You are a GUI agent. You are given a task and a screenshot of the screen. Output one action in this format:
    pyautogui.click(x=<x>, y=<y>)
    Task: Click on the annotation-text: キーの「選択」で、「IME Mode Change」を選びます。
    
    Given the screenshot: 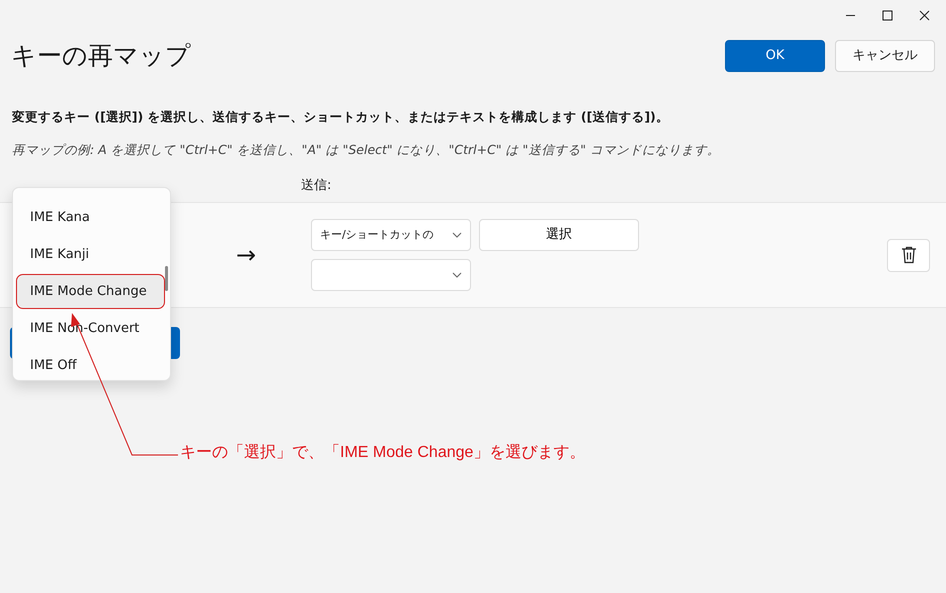 What is the action you would take?
    pyautogui.click(x=383, y=453)
    